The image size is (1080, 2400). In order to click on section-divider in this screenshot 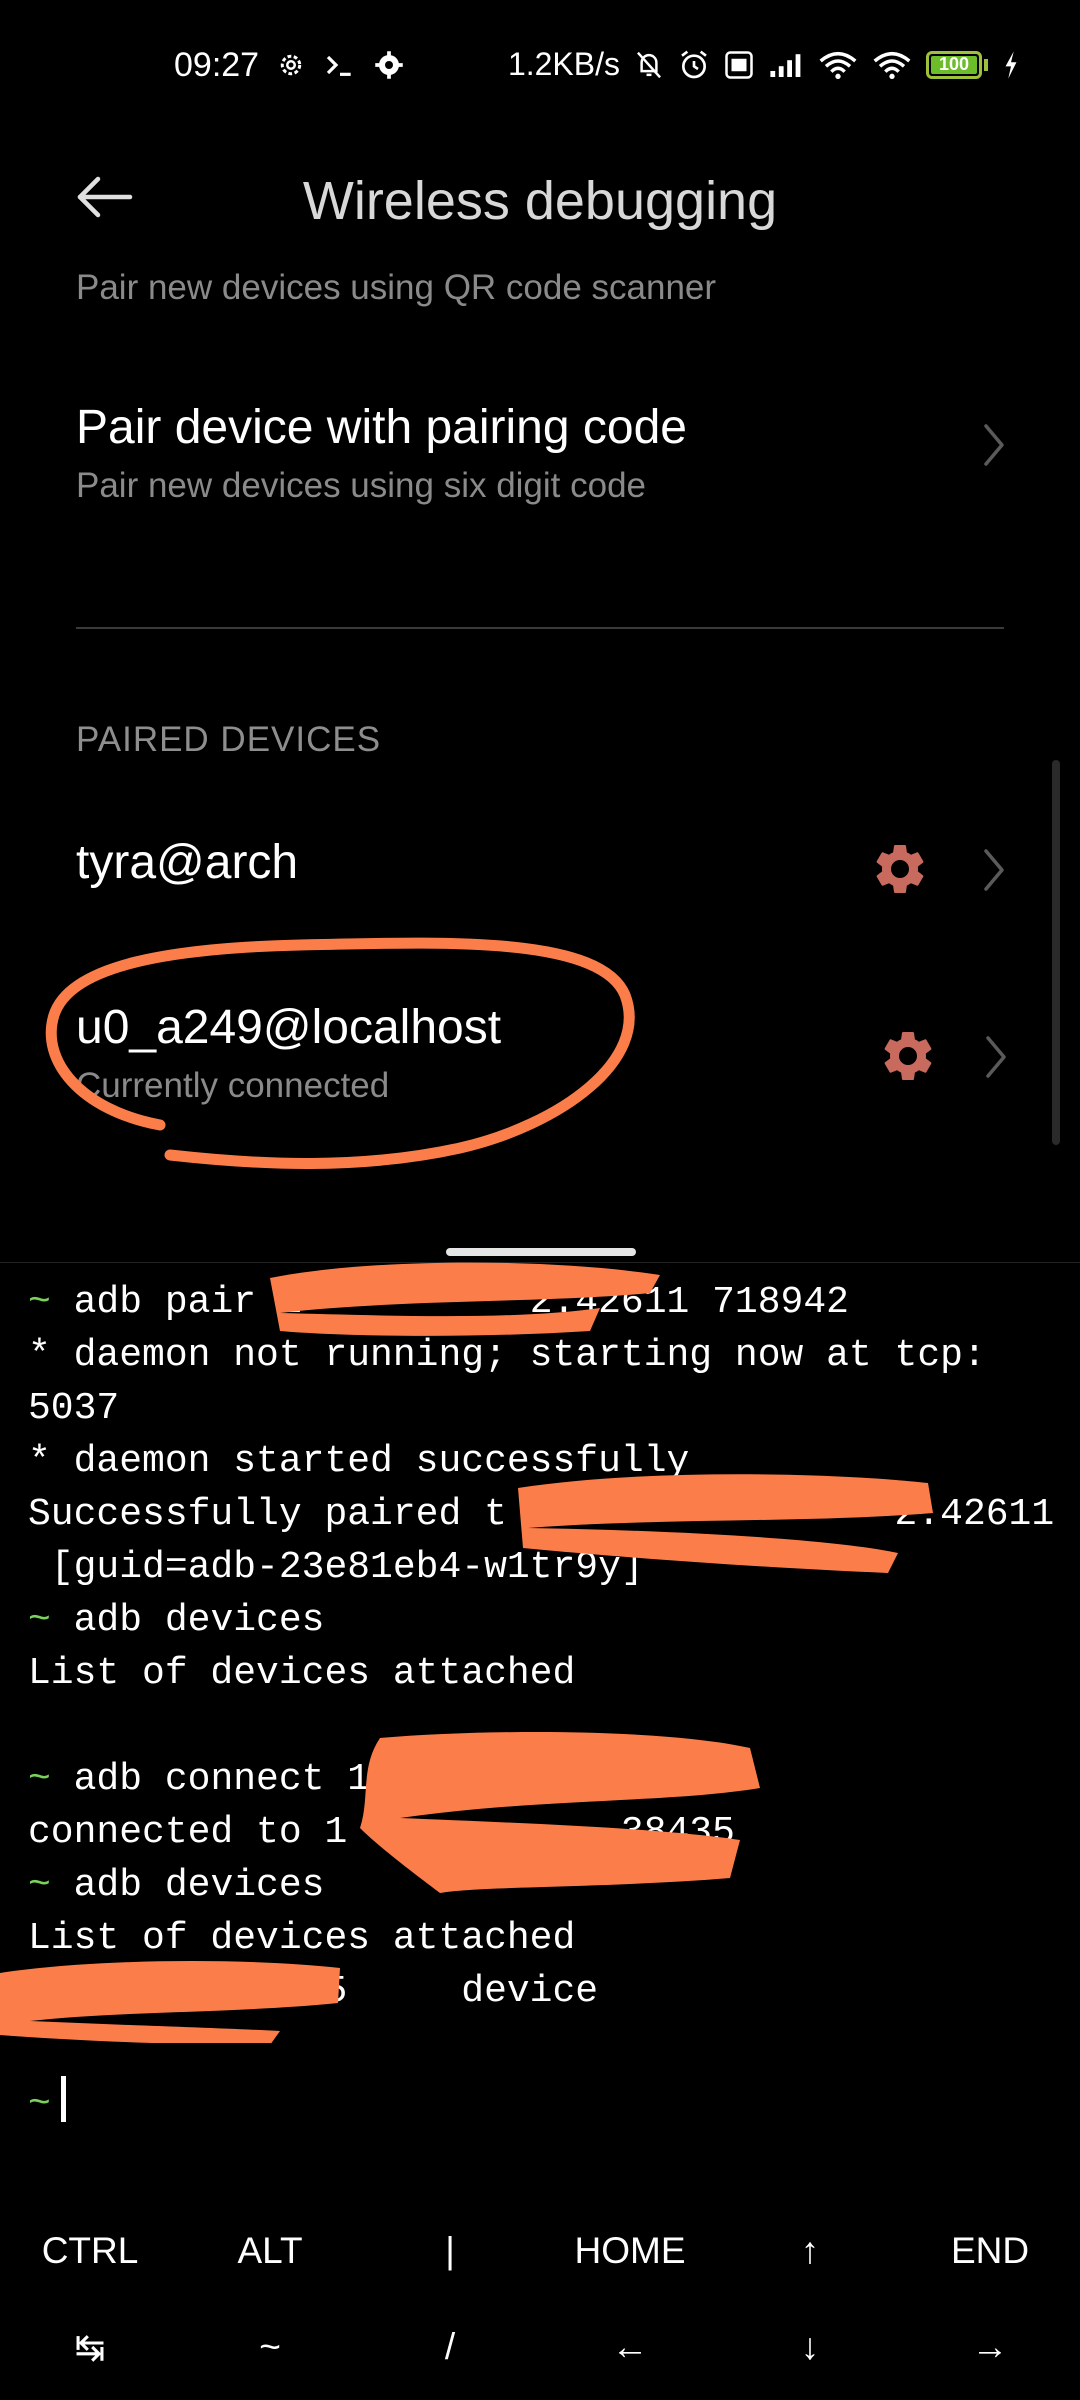, I will do `click(540, 628)`.